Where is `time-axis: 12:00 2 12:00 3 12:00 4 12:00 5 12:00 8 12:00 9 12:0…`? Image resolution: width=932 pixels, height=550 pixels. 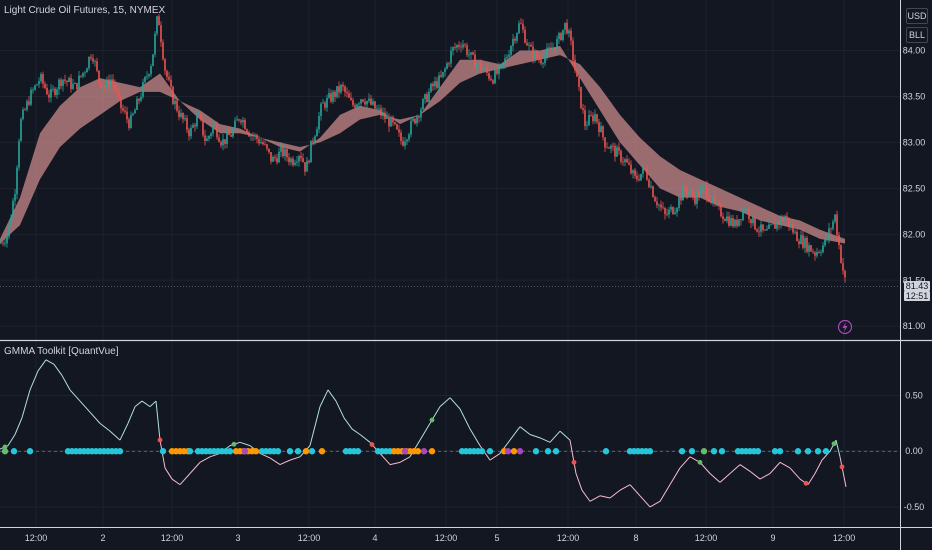
time-axis: 12:00 2 12:00 3 12:00 4 12:00 5 12:00 8 12:00 9 12:0… is located at coordinates (440, 538).